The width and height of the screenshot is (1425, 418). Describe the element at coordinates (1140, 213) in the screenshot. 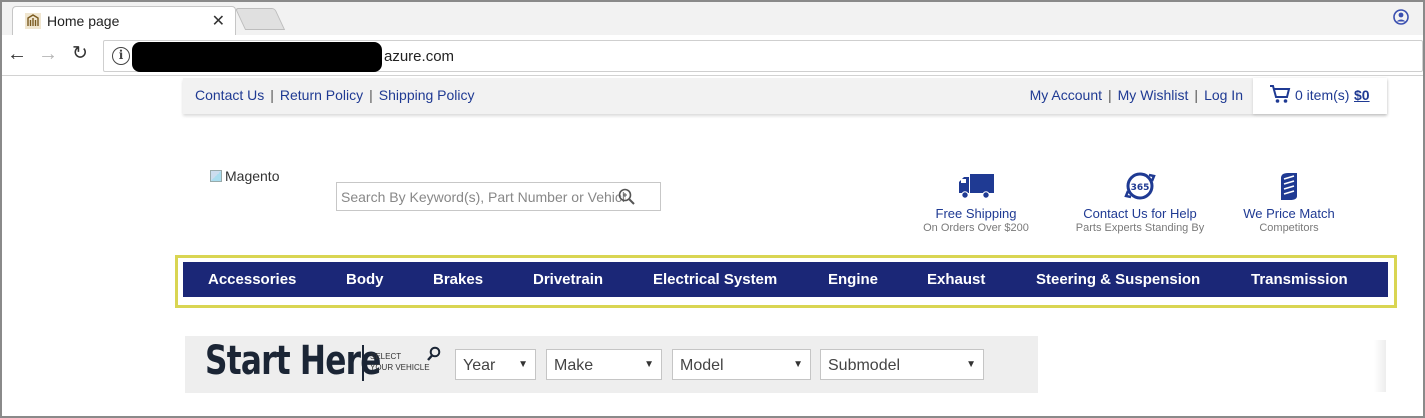

I see `feature-title: Contact Us for Help` at that location.